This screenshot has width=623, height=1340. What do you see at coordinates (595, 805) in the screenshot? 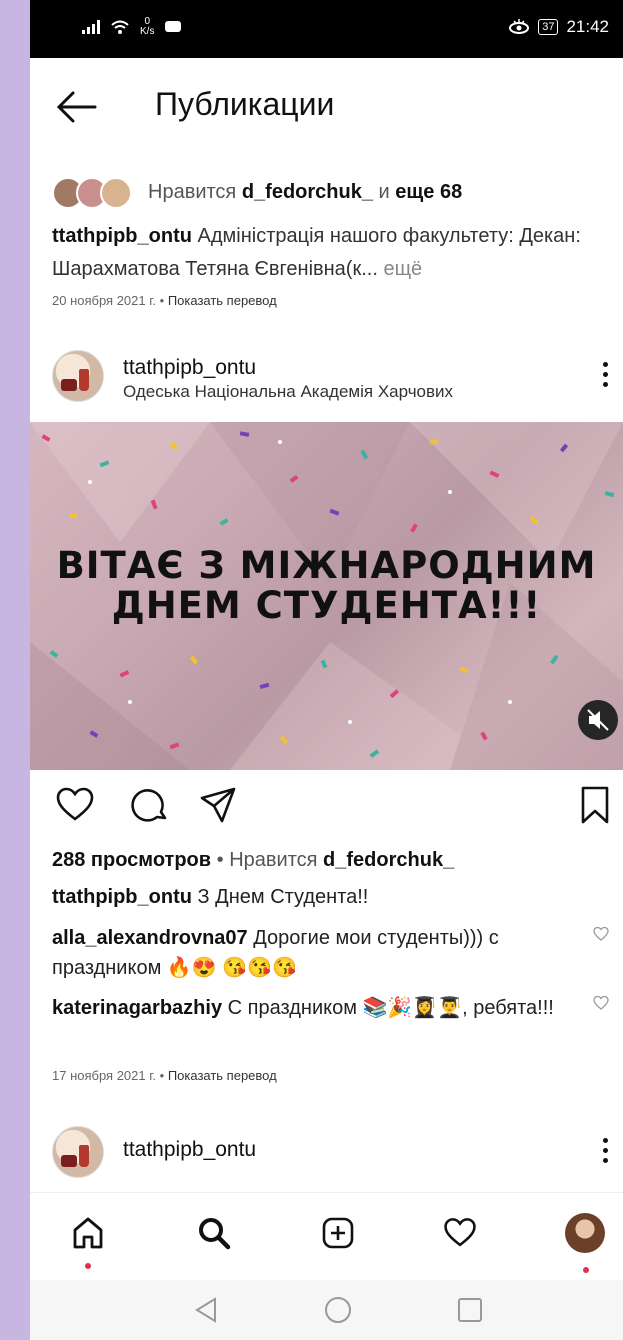
I see `bookmark-icon` at bounding box center [595, 805].